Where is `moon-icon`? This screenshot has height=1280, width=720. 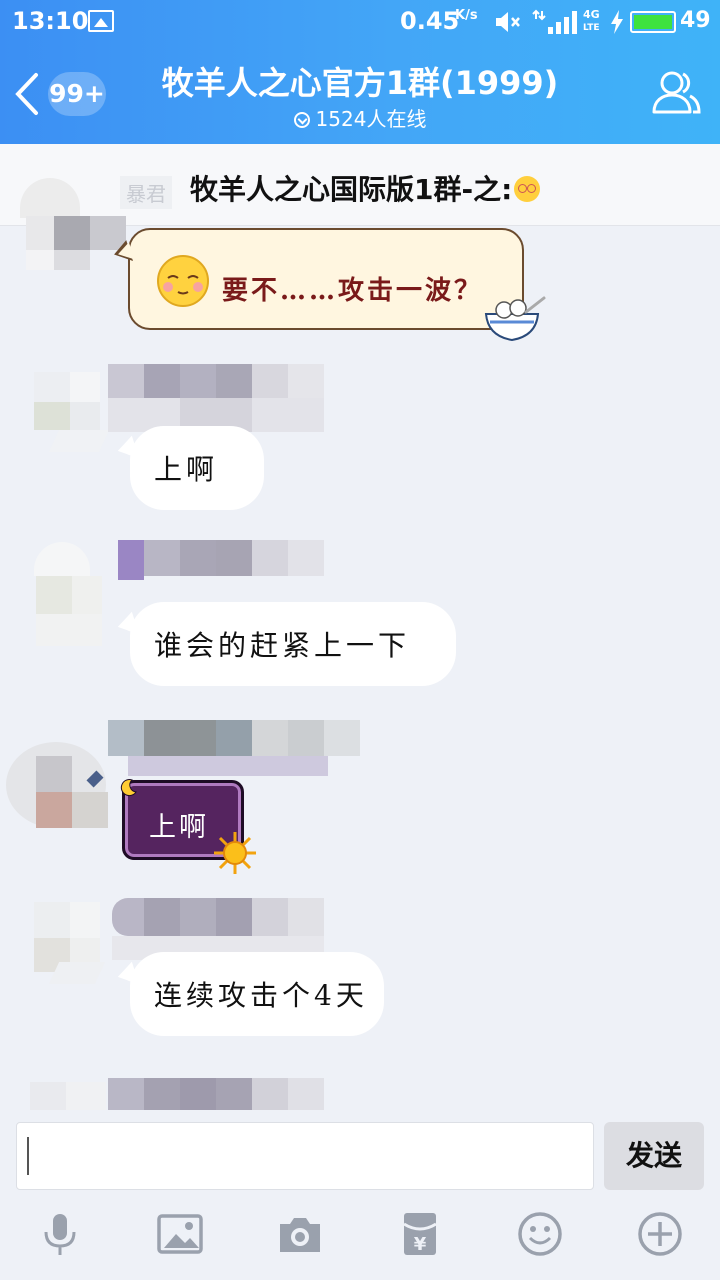 moon-icon is located at coordinates (128, 787).